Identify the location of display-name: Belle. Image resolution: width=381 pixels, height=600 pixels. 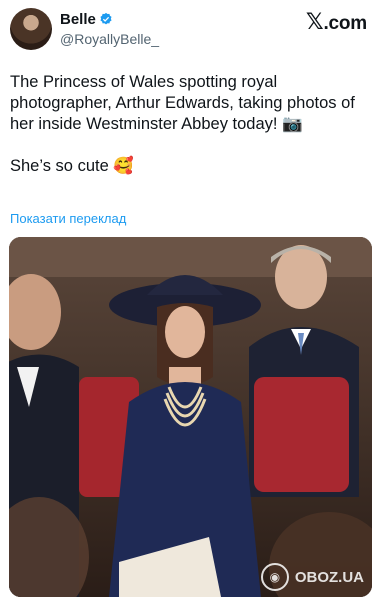
(78, 19).